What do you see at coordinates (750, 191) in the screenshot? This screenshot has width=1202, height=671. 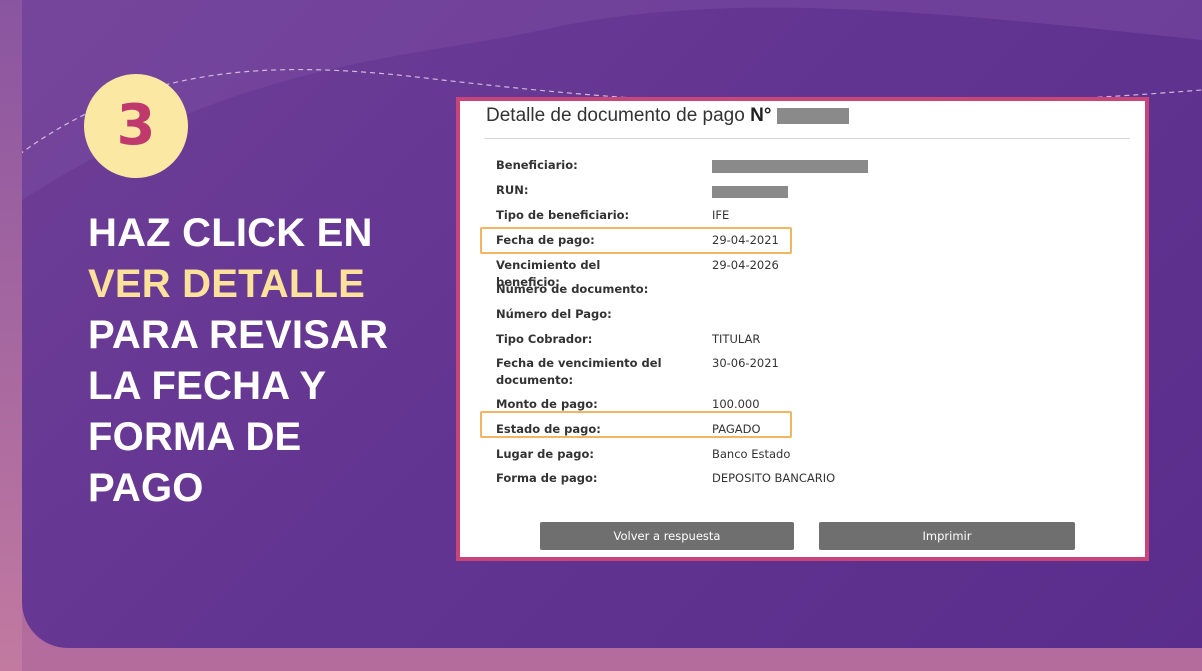 I see `redacted-run` at bounding box center [750, 191].